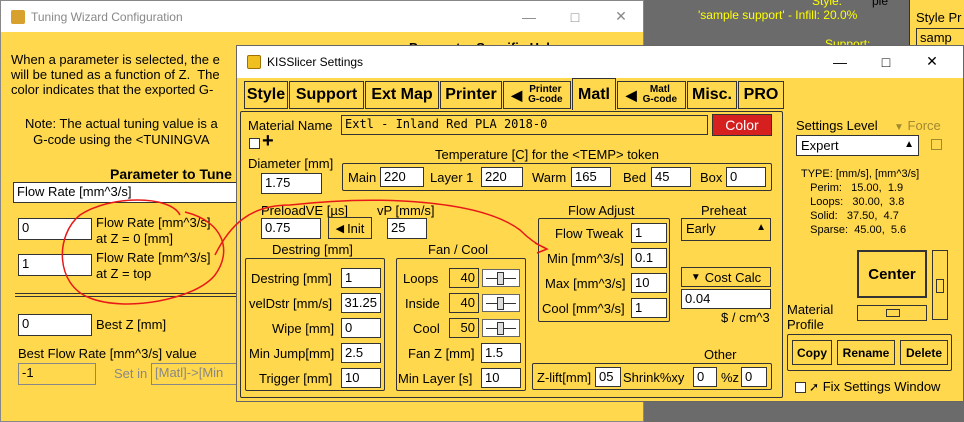 Image resolution: width=964 pixels, height=422 pixels. Describe the element at coordinates (18, 16) in the screenshot. I see `wizard-icon` at that location.